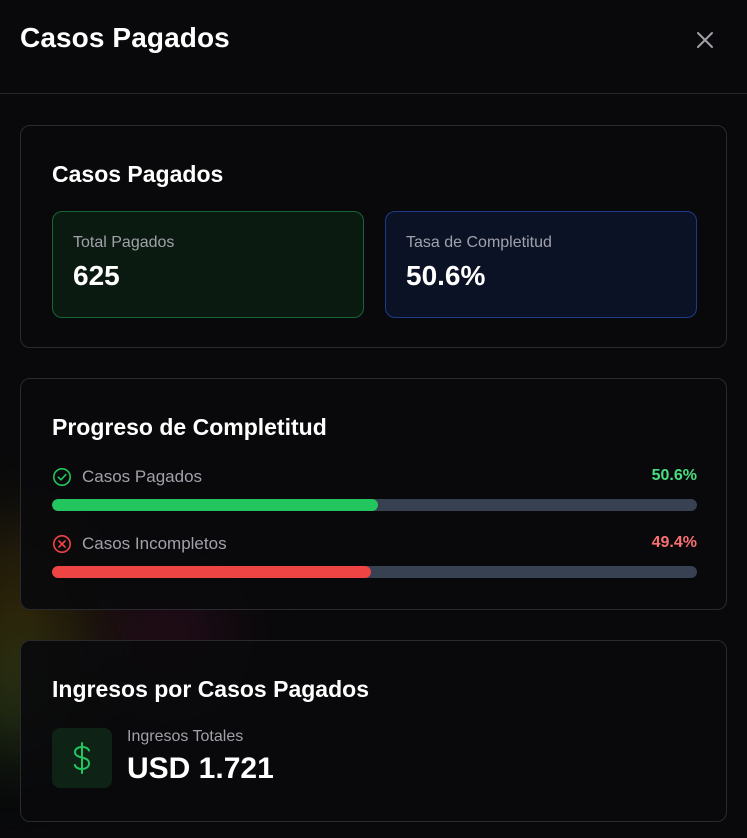 This screenshot has width=747, height=838. I want to click on income-card-title: Ingresos por Casos Pagados, so click(210, 689).